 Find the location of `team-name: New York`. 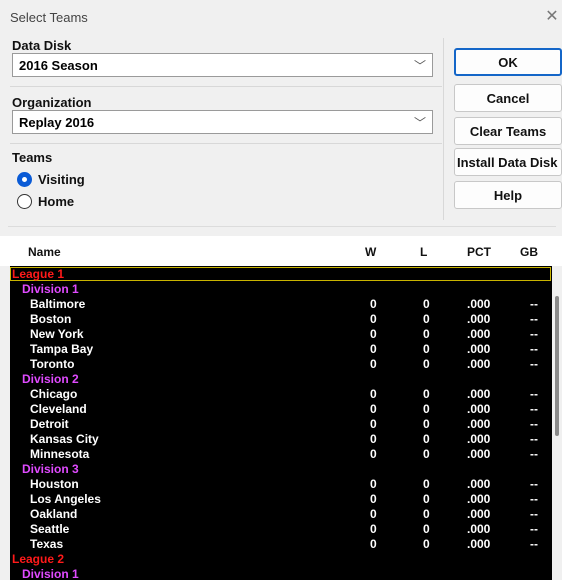

team-name: New York is located at coordinates (57, 334).